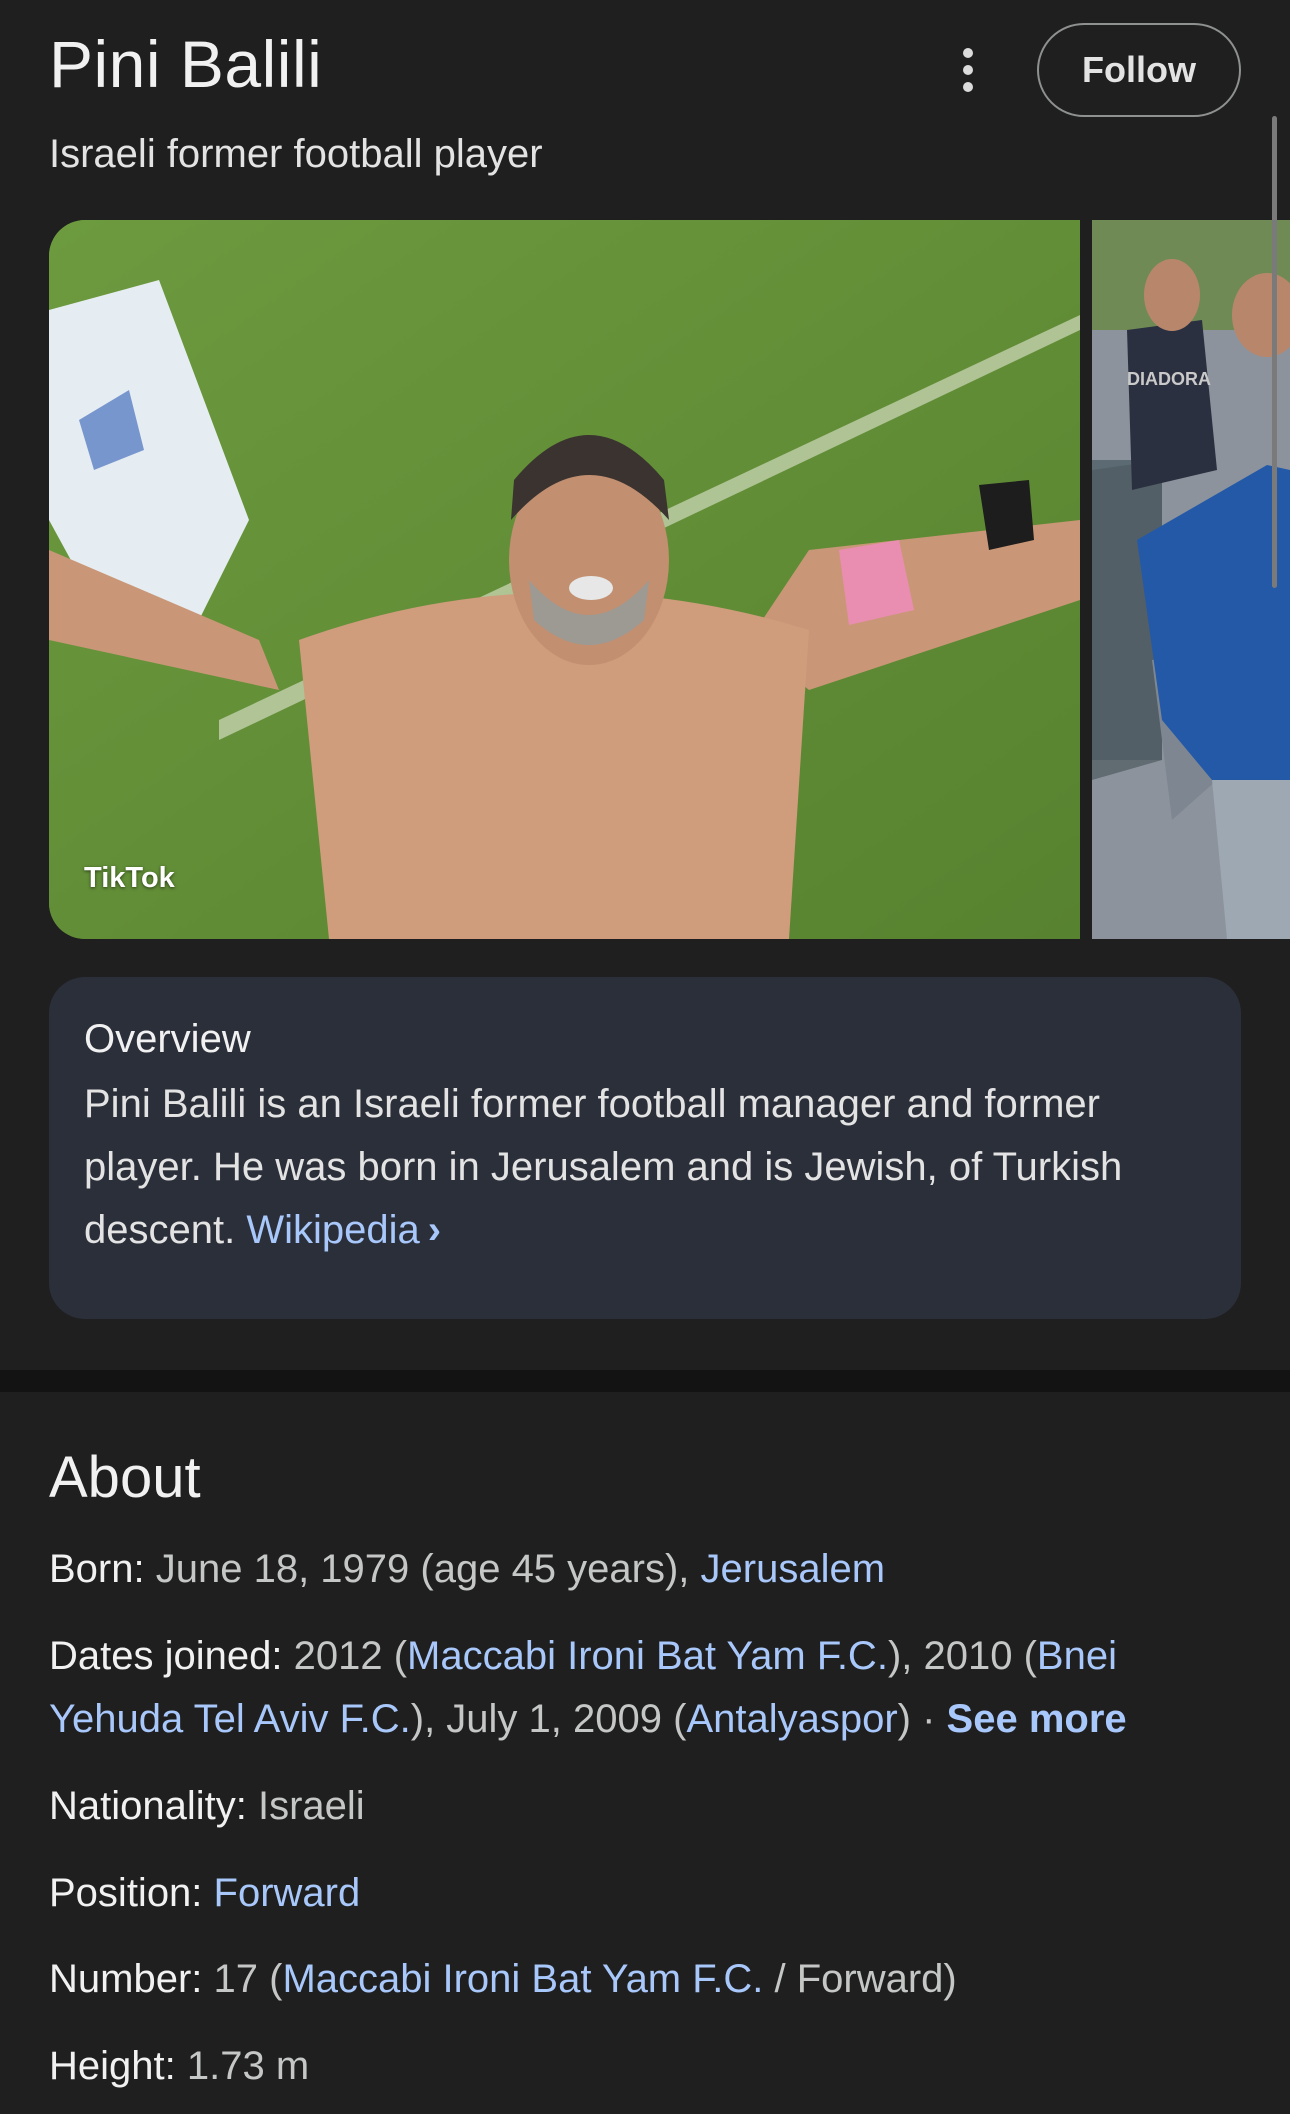  Describe the element at coordinates (345, 1656) in the screenshot. I see `dates-joined-text-1: 2012 (` at that location.